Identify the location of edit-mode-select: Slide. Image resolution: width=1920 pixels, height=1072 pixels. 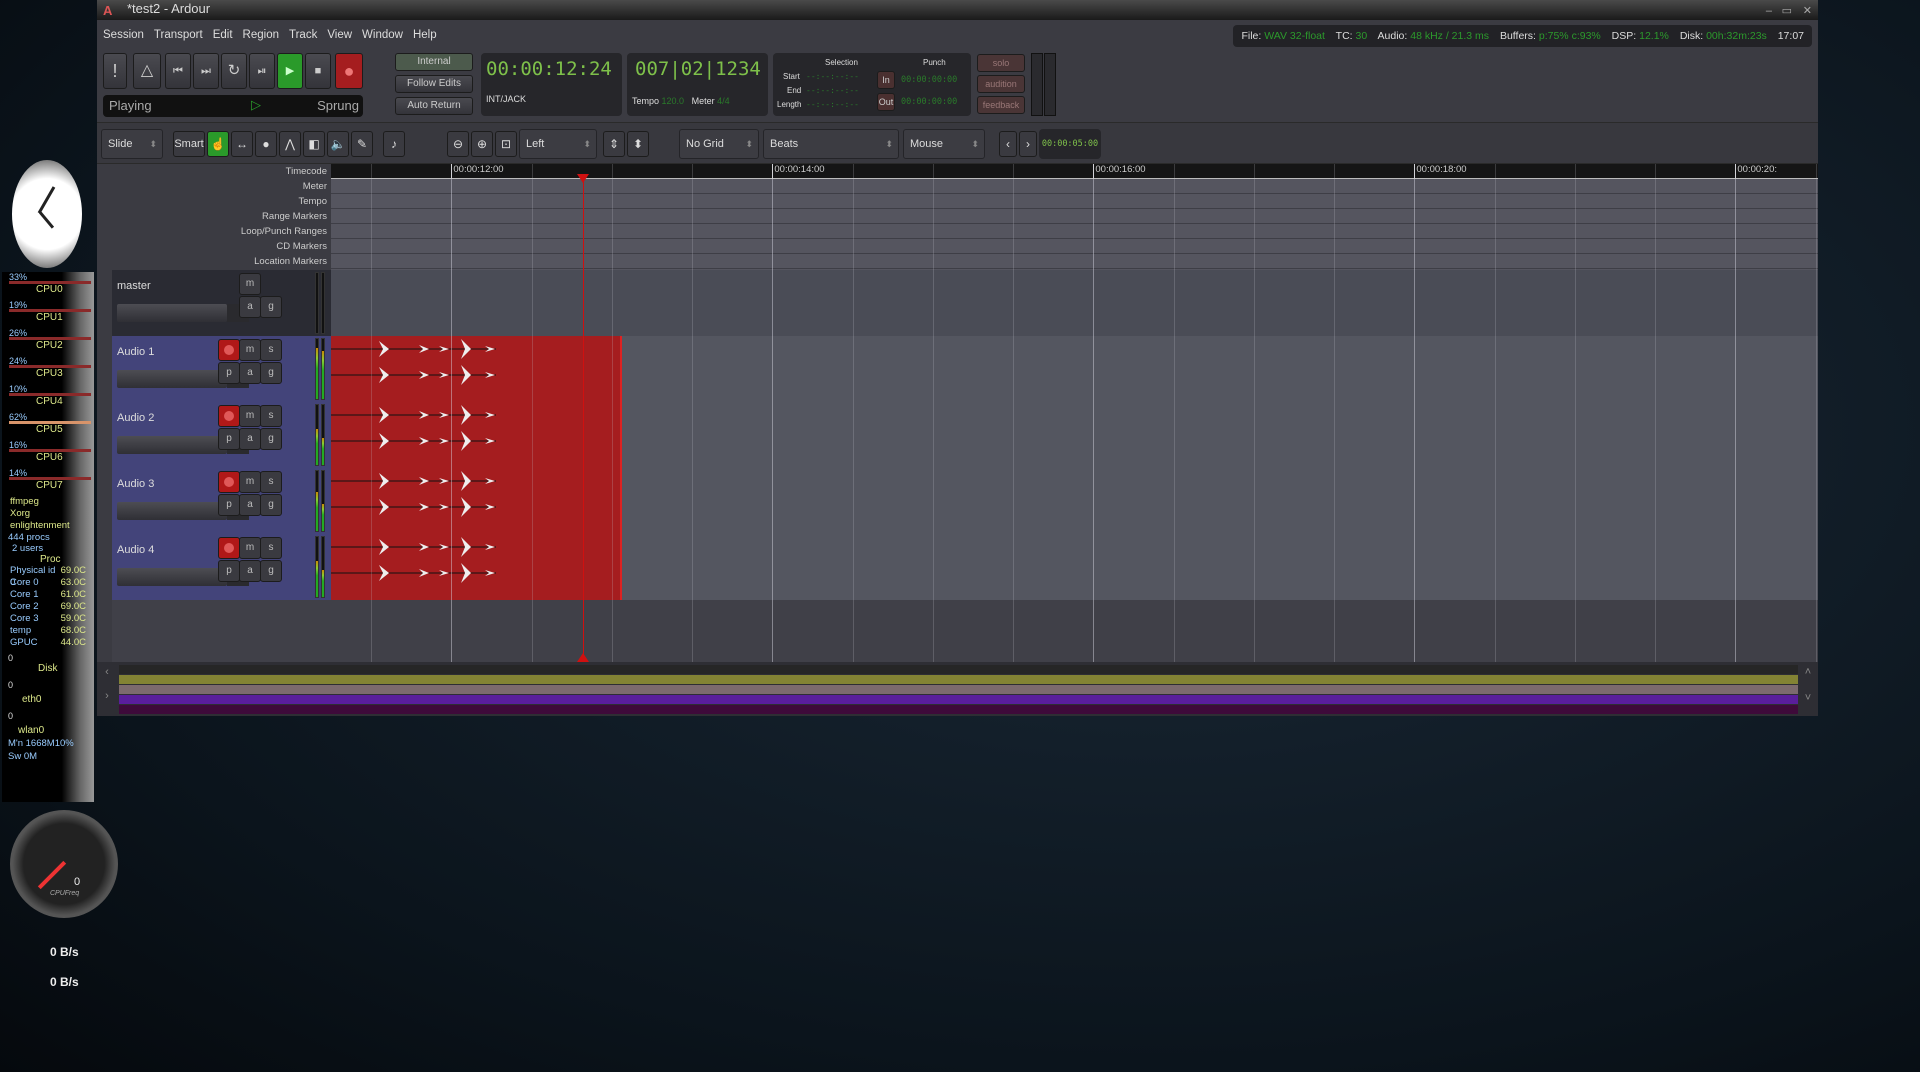
(132, 144).